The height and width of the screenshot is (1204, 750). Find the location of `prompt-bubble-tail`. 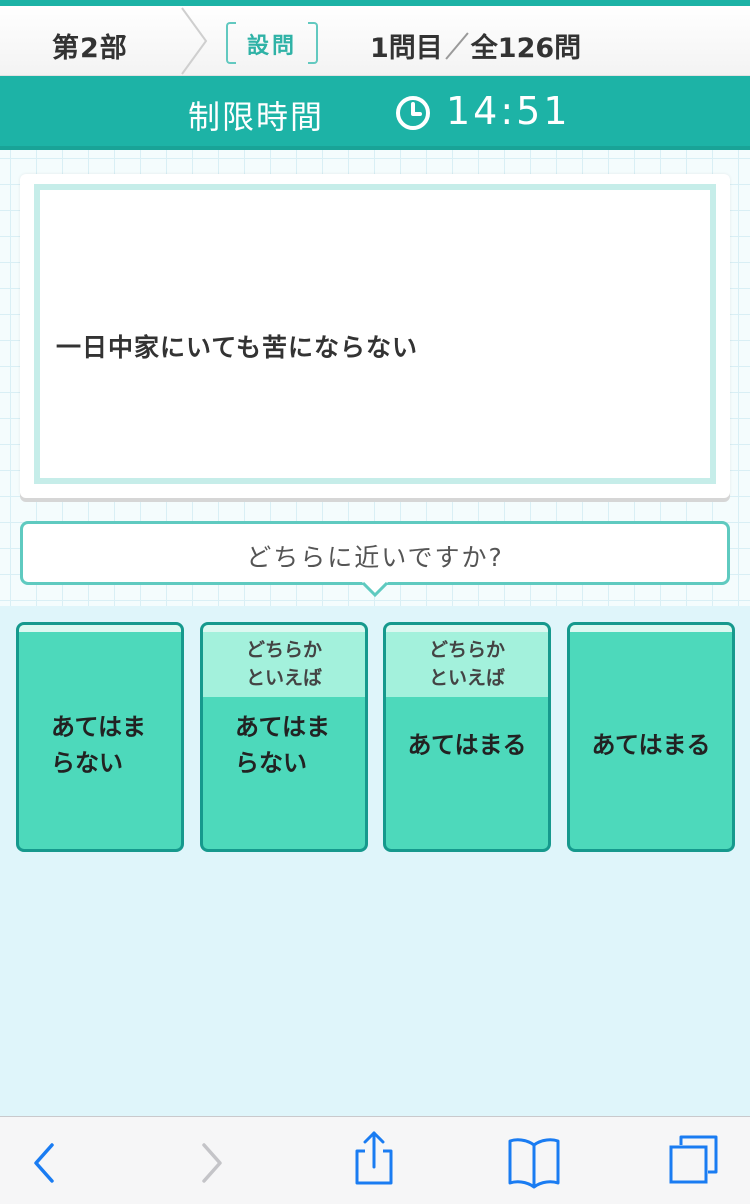

prompt-bubble-tail is located at coordinates (375, 590).